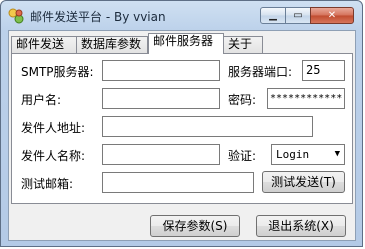  Describe the element at coordinates (57, 72) in the screenshot. I see `smtp-server-label: SMTP服务器:` at that location.